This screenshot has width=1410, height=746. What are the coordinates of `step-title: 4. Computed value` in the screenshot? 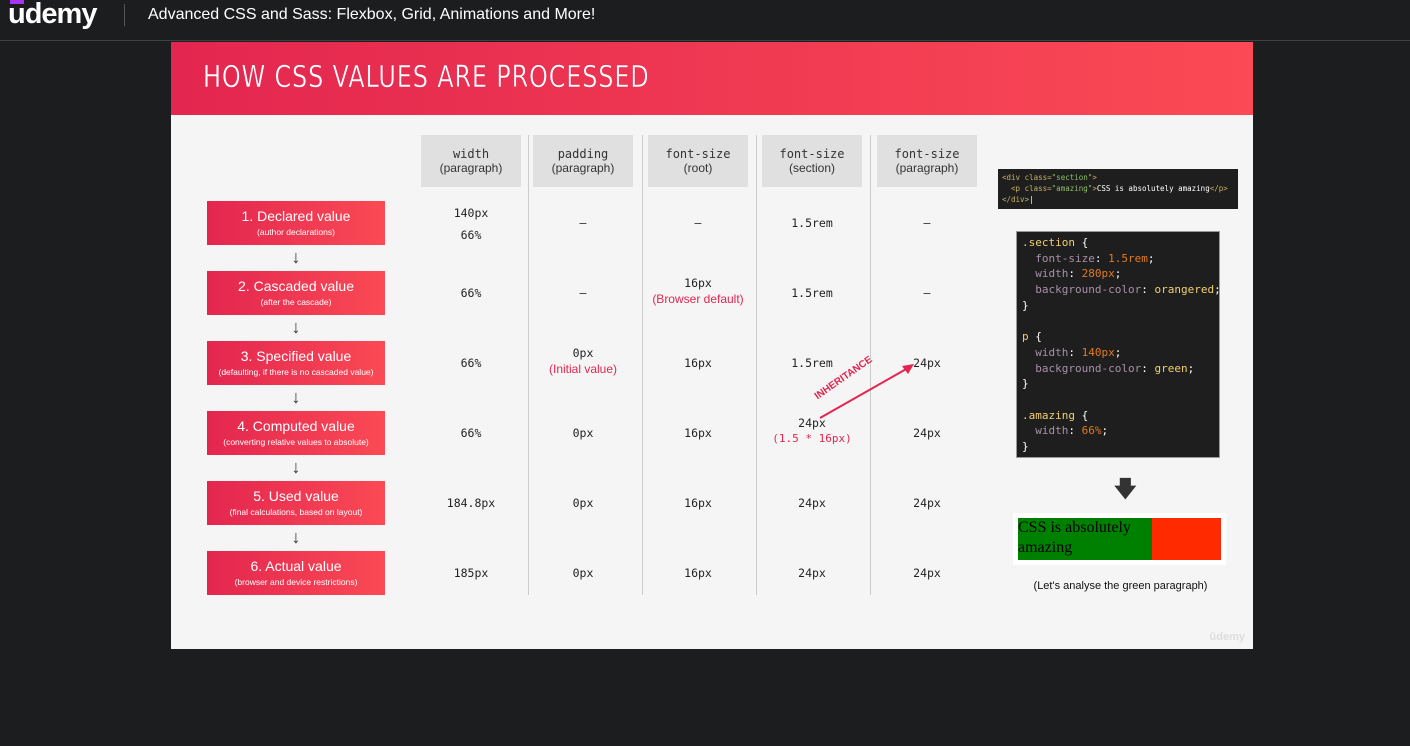 It's located at (296, 426).